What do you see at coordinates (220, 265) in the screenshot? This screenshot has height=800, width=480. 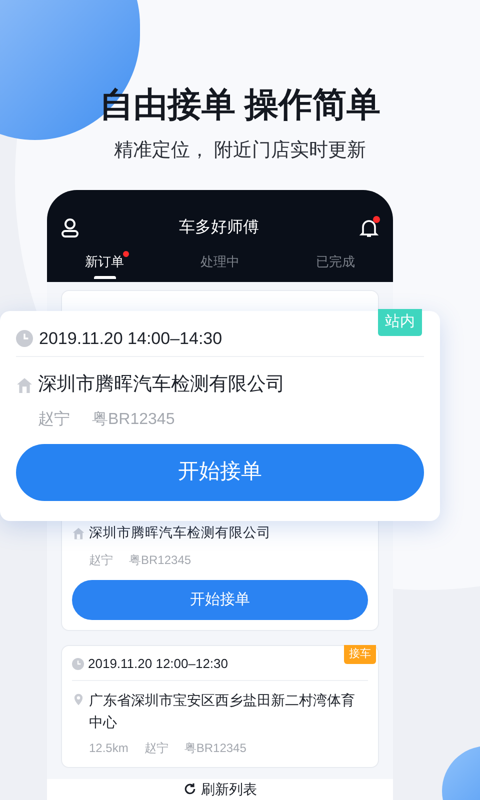 I see `tab: 处理中` at bounding box center [220, 265].